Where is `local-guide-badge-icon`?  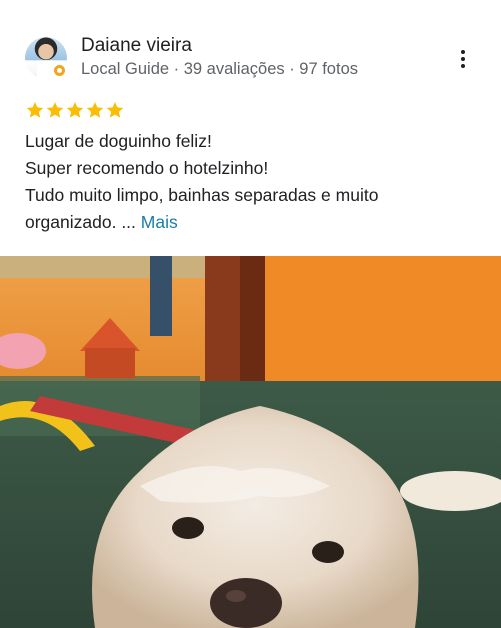 local-guide-badge-icon is located at coordinates (59, 70).